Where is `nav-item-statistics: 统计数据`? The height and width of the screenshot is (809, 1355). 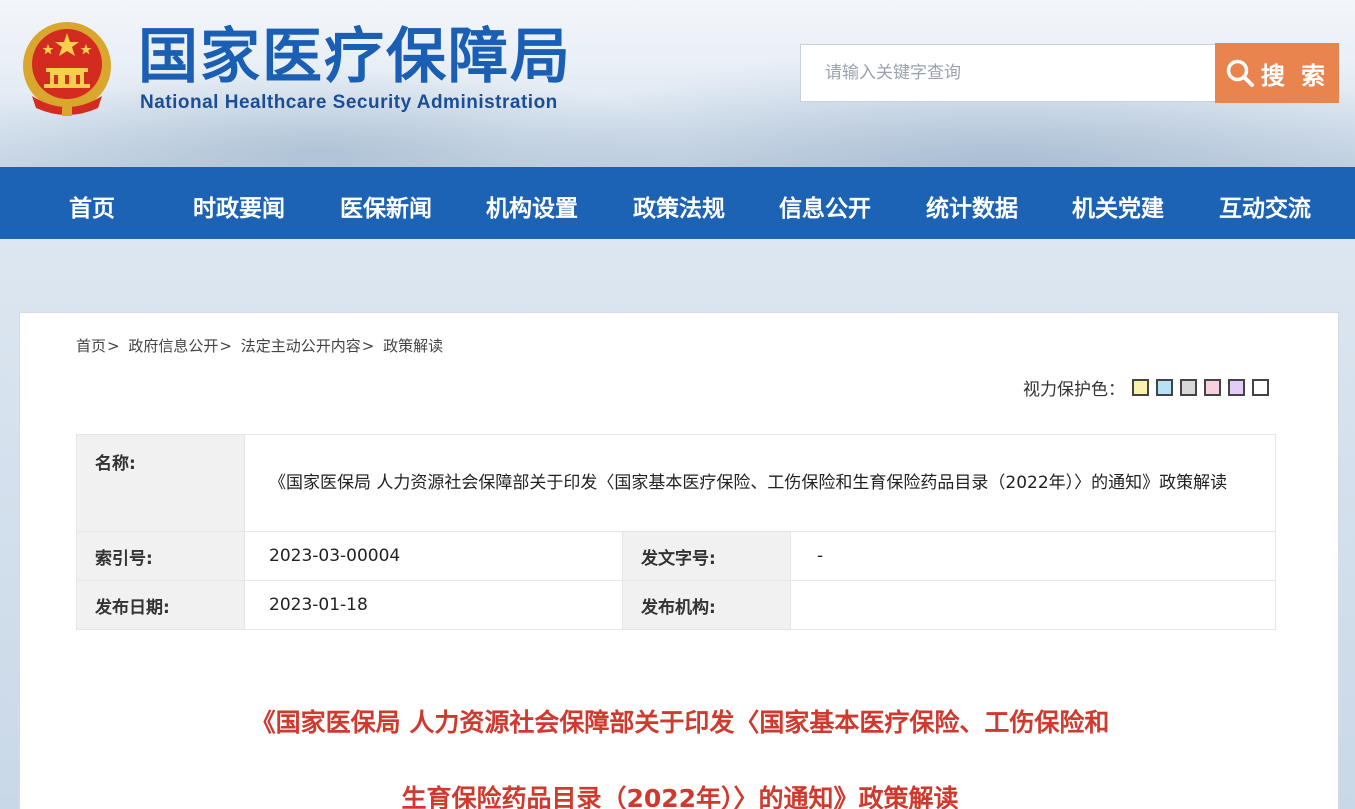
nav-item-statistics: 统计数据 is located at coordinates (972, 206).